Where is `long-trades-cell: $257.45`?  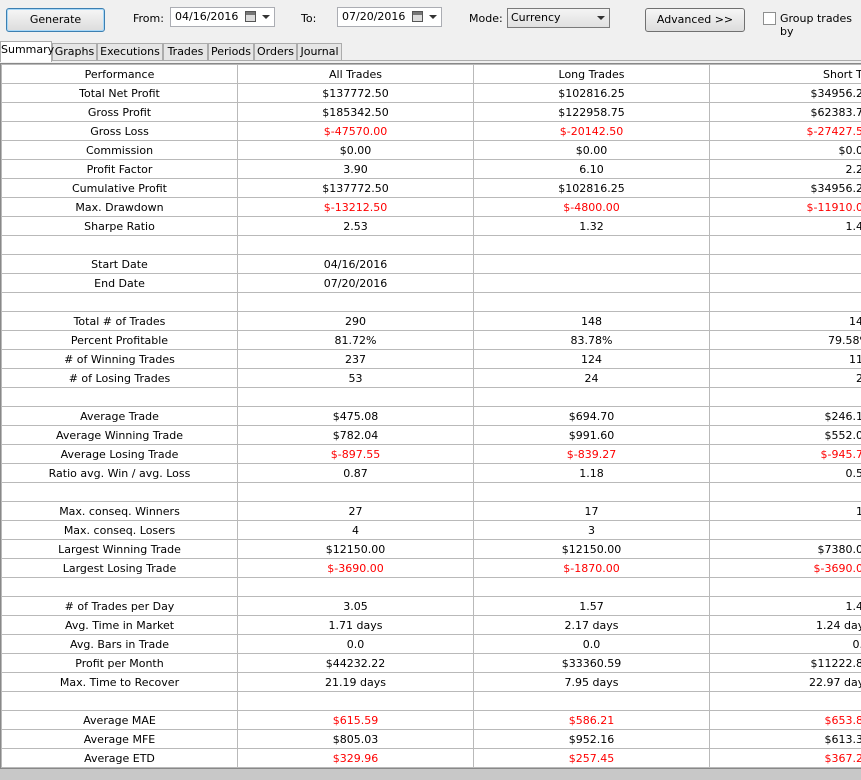 long-trades-cell: $257.45 is located at coordinates (592, 758).